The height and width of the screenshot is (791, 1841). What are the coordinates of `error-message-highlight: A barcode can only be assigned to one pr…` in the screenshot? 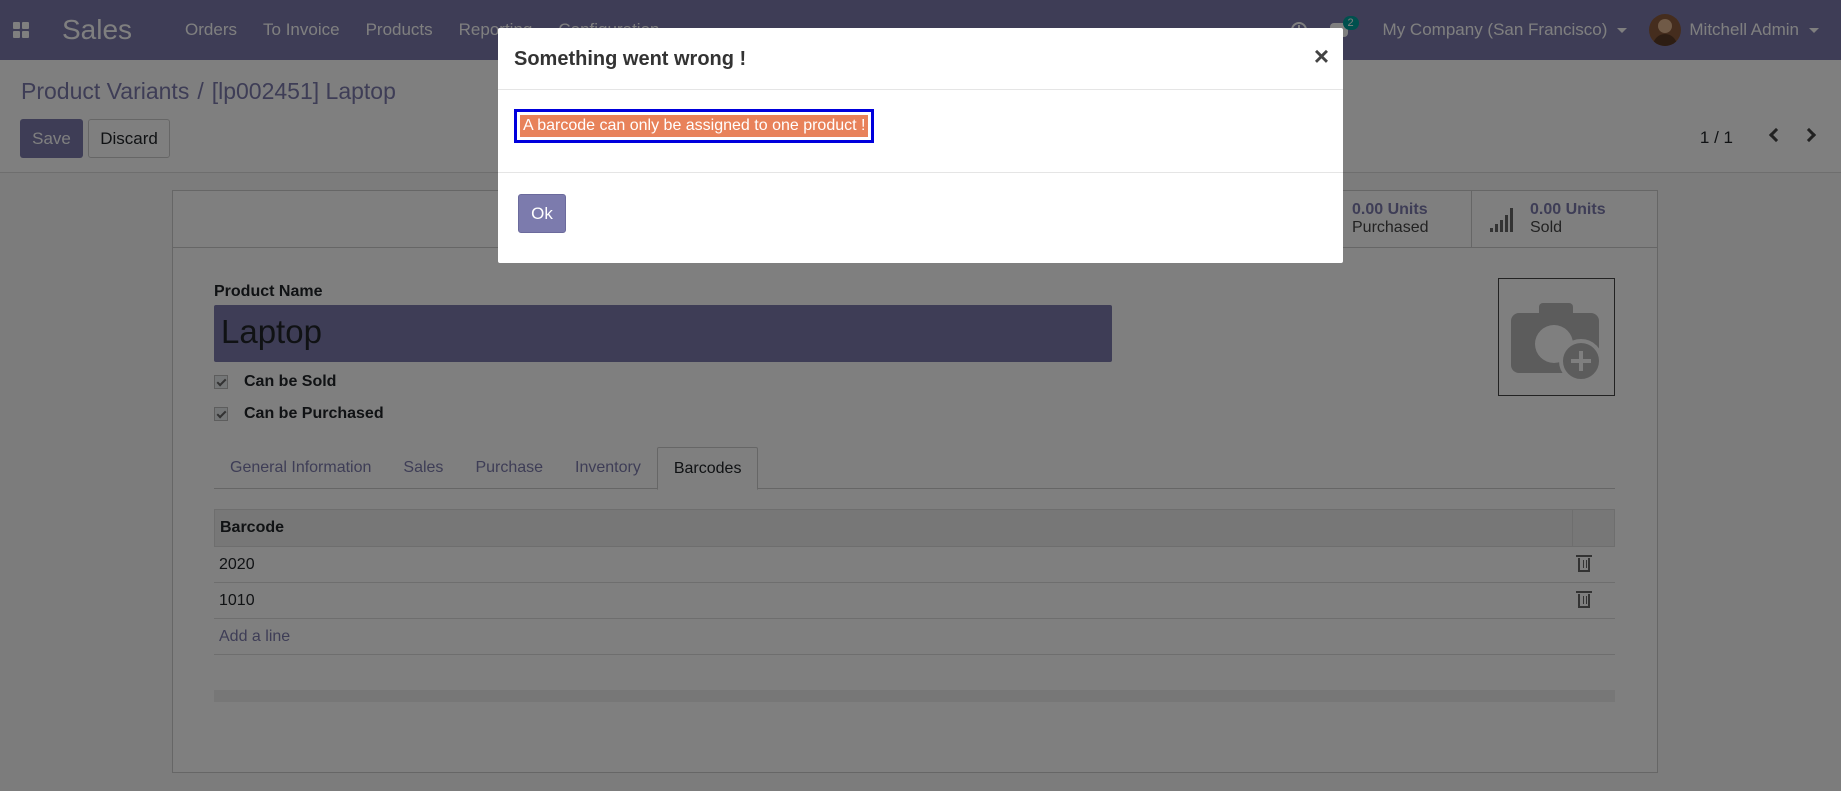 It's located at (694, 126).